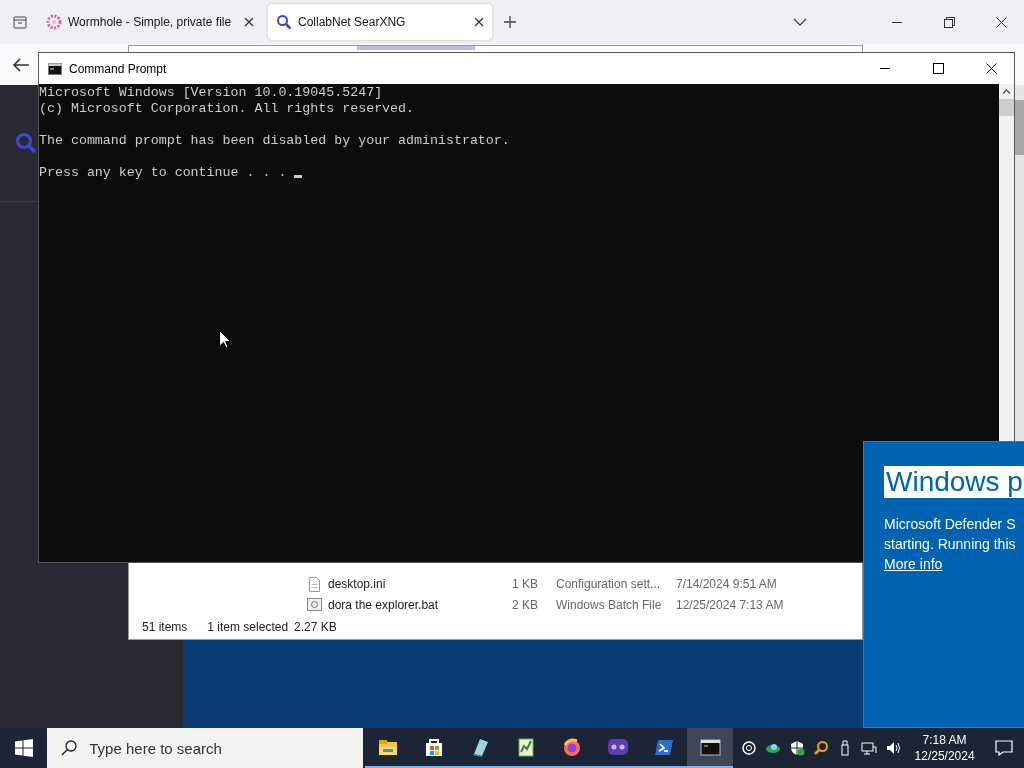  What do you see at coordinates (584, 584) in the screenshot?
I see `file-row: desktop.ini 1 KB Configuration sett... 7/14/2024 9:51 AM` at bounding box center [584, 584].